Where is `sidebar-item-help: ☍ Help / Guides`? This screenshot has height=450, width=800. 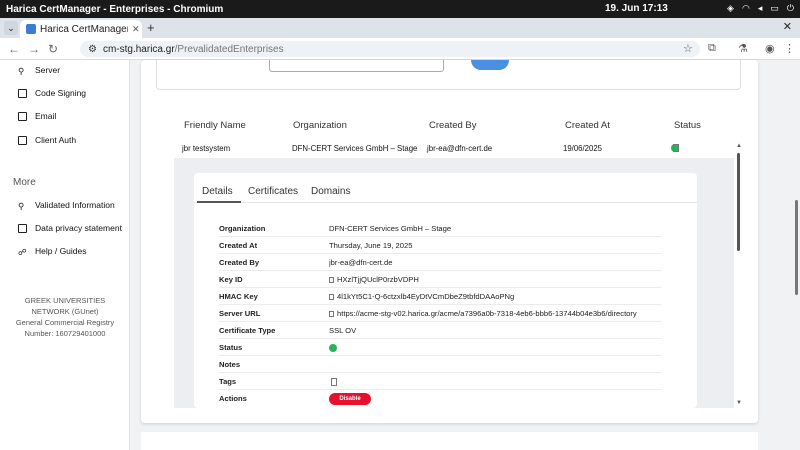 sidebar-item-help: ☍ Help / Guides is located at coordinates (52, 251).